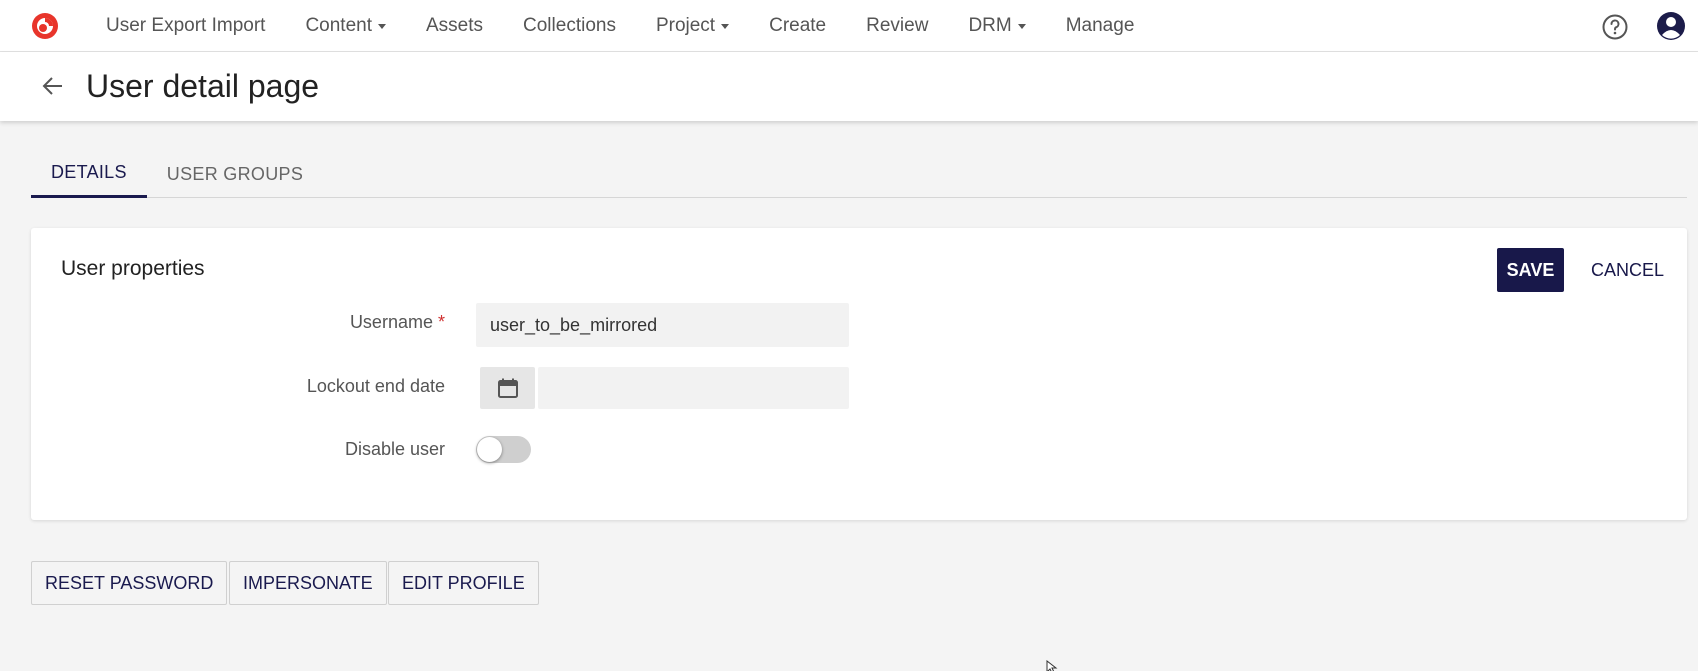 This screenshot has height=671, width=1698. Describe the element at coordinates (441, 322) in the screenshot. I see `required-mark: *` at that location.